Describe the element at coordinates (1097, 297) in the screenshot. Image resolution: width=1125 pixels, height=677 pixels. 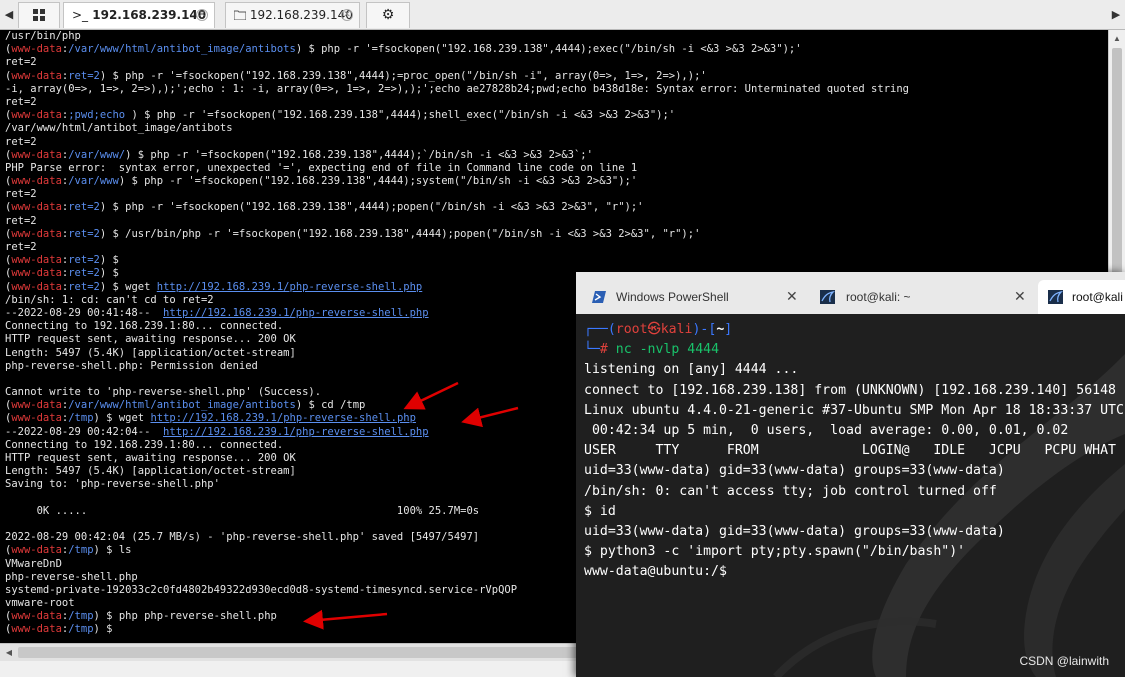
I see `tab-label: root@kali` at that location.